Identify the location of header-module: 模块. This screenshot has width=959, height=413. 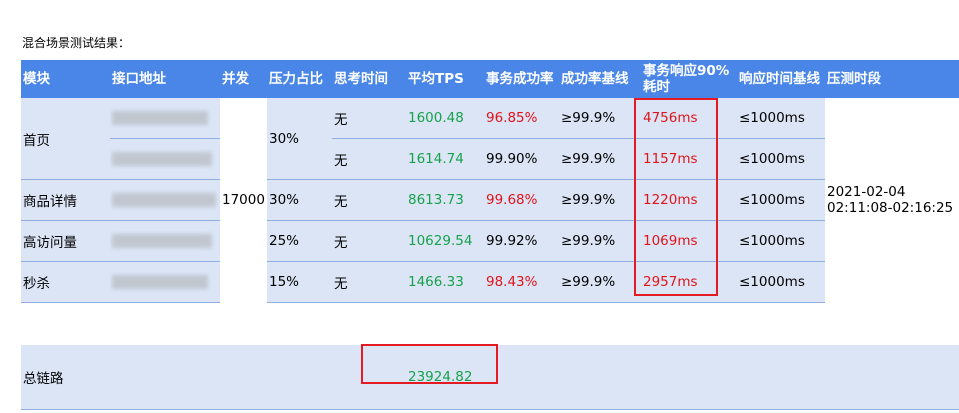
(65, 79).